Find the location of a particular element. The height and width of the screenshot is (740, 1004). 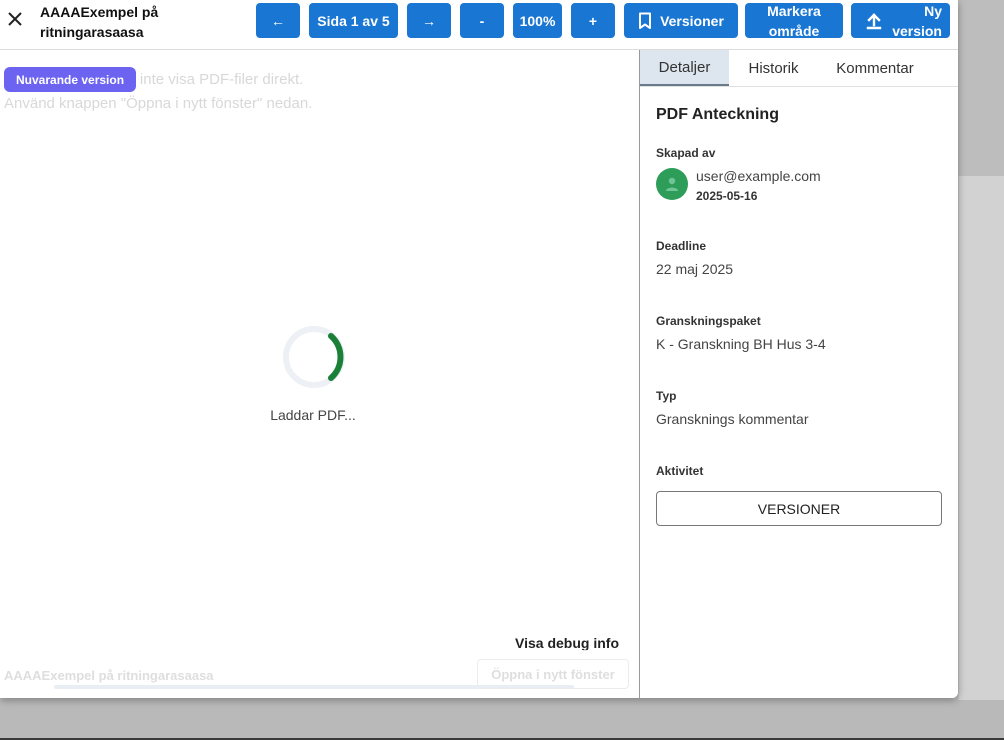

document-title: AAAAExempel på ritningarasaasa is located at coordinates (99, 22).